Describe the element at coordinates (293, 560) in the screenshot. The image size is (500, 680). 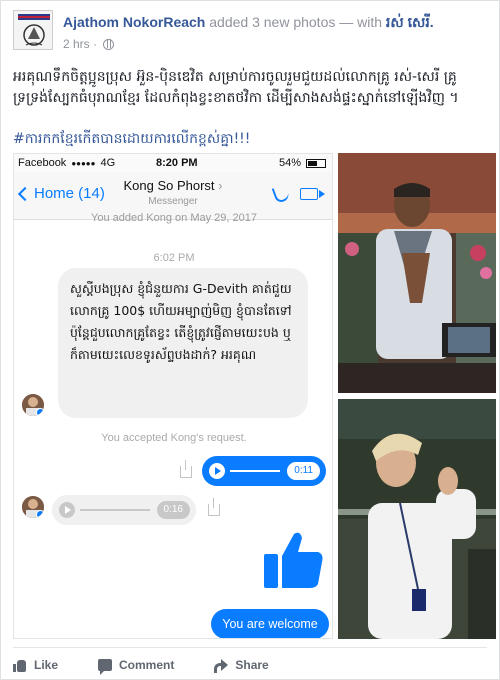
I see `thumbs-up-sticker` at that location.